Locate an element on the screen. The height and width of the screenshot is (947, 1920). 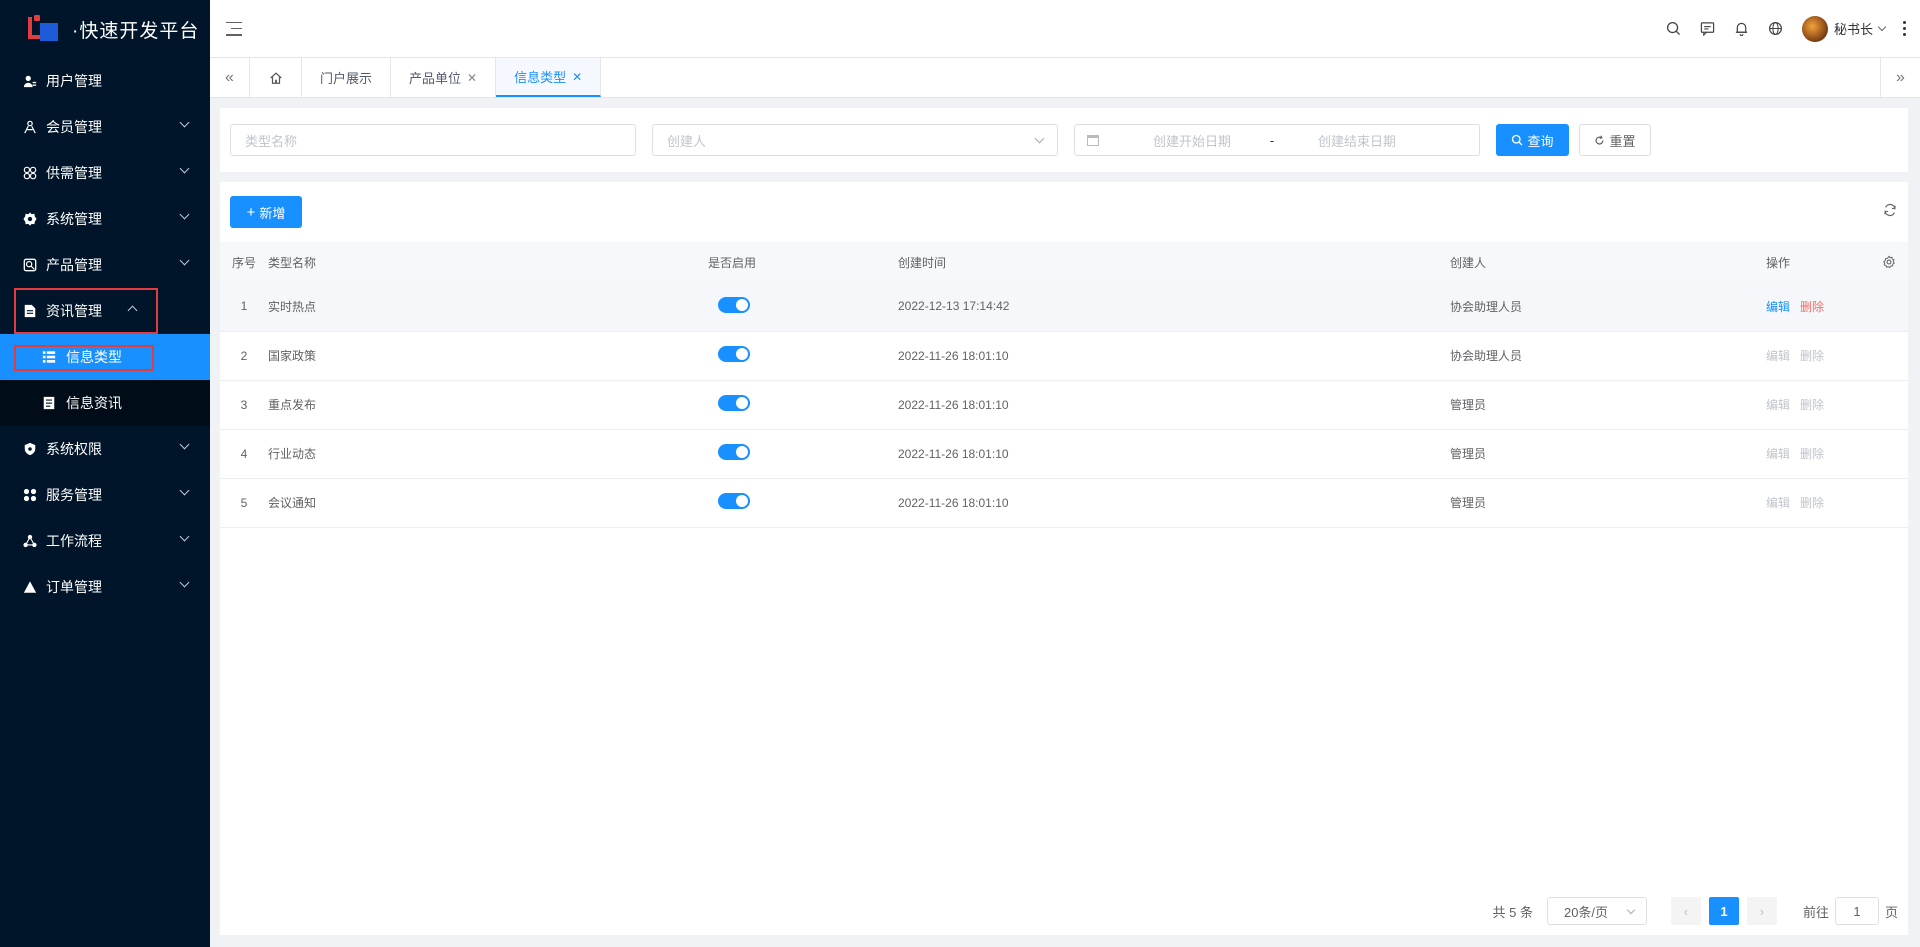
sidebar-subitem-0: 信息类型 is located at coordinates (105, 357).